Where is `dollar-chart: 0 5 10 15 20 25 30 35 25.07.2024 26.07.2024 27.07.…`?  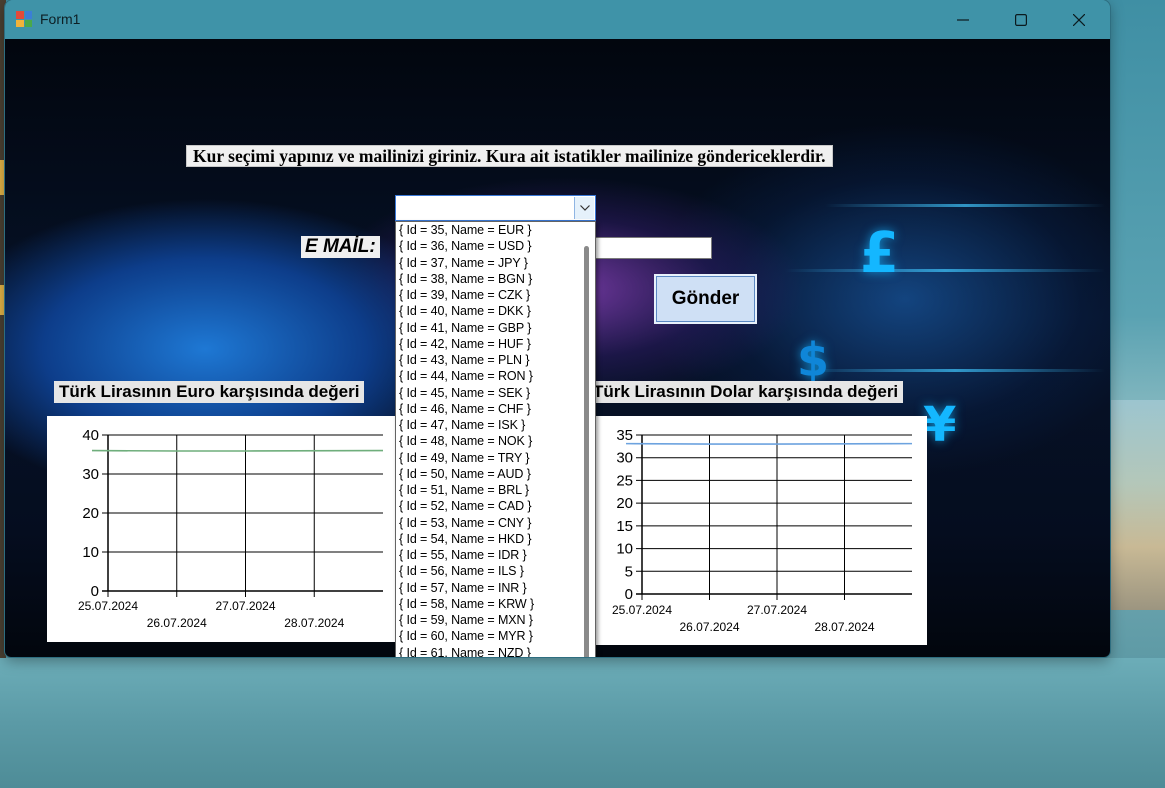
dollar-chart: 0 5 10 15 20 25 30 35 25.07.2024 26.07.2024 27.07.… is located at coordinates (759, 530).